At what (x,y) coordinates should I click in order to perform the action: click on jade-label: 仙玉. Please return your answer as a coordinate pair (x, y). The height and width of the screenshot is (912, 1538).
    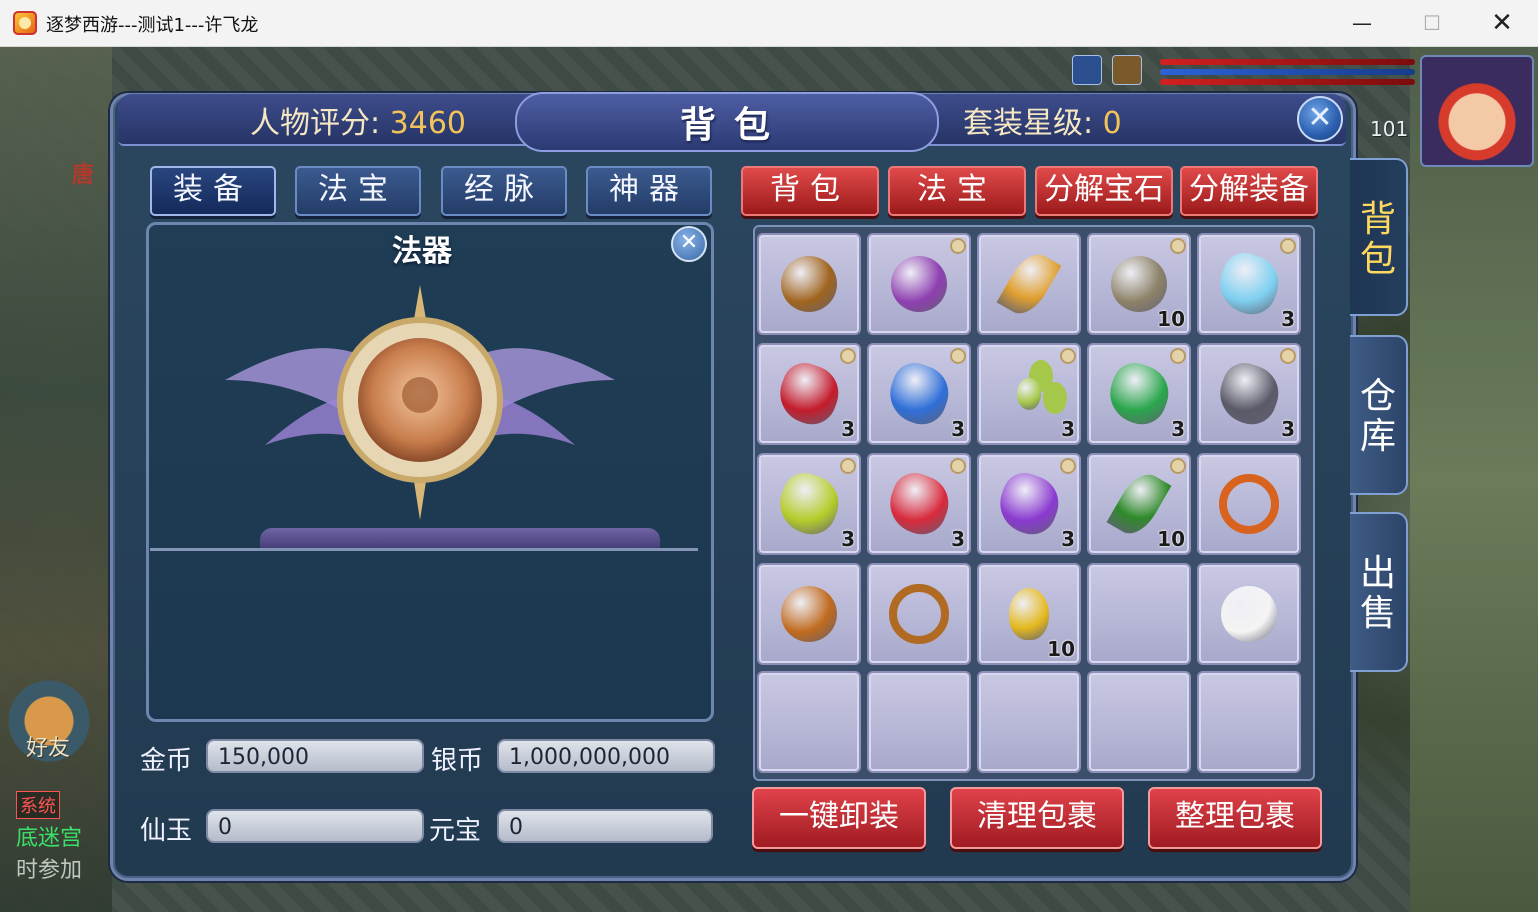
    Looking at the image, I should click on (166, 831).